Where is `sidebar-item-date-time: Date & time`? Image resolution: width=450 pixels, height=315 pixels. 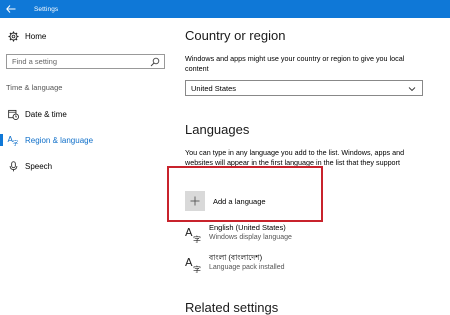 sidebar-item-date-time: Date & time is located at coordinates (85, 114).